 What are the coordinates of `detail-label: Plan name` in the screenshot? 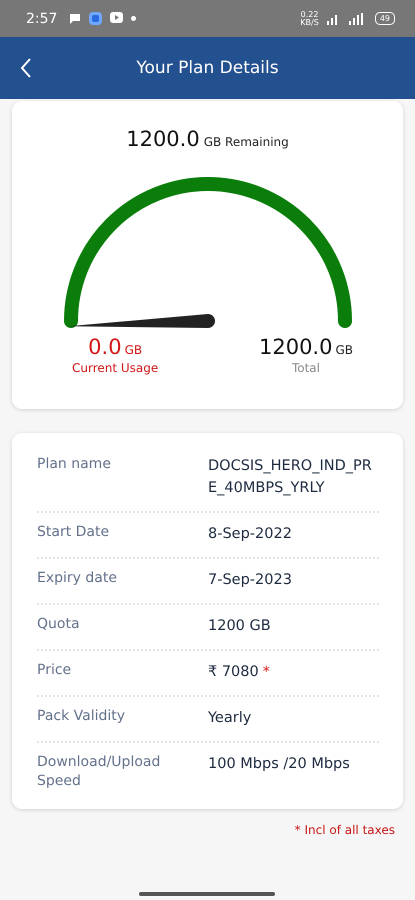 It's located at (74, 464).